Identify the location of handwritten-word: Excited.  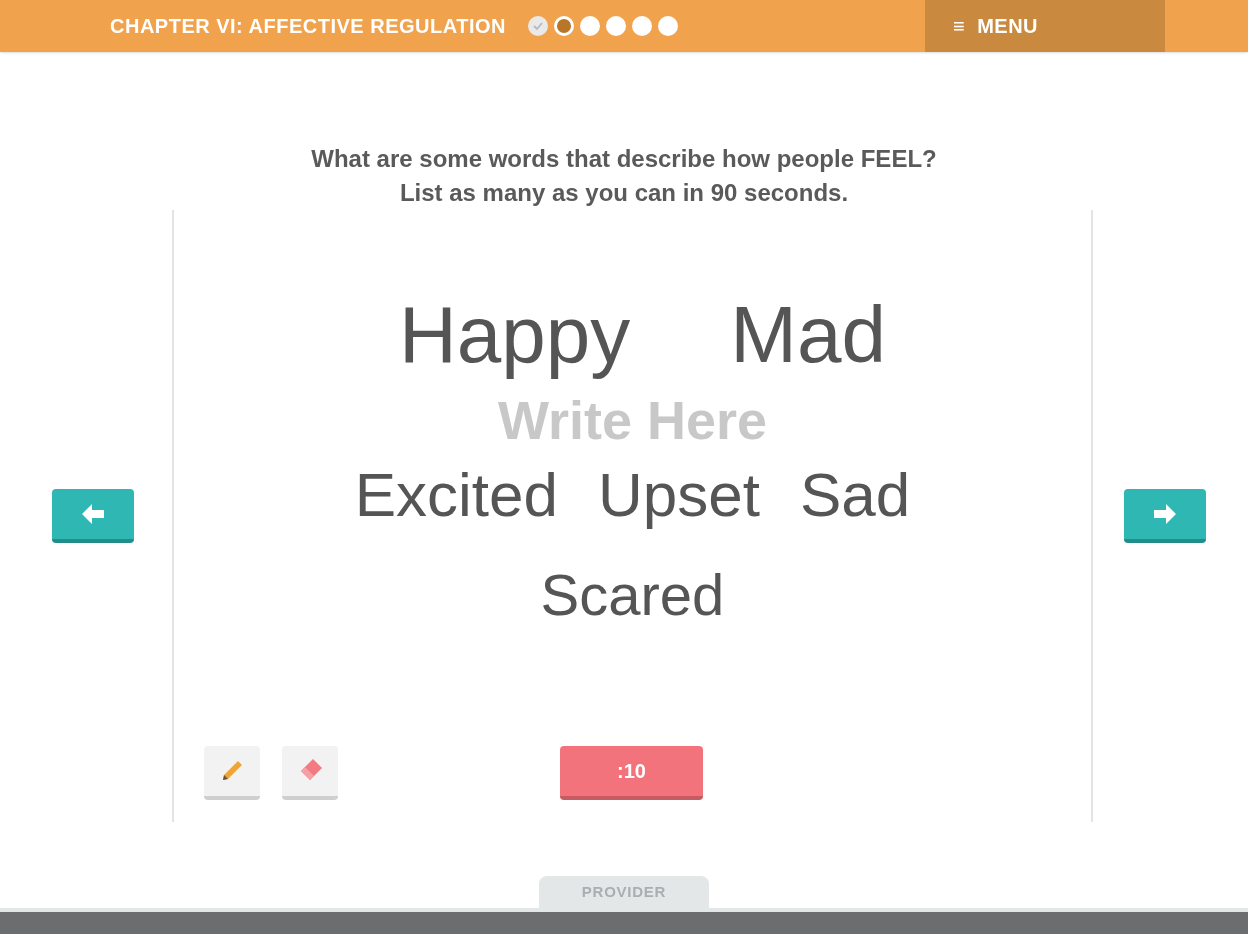
(456, 495).